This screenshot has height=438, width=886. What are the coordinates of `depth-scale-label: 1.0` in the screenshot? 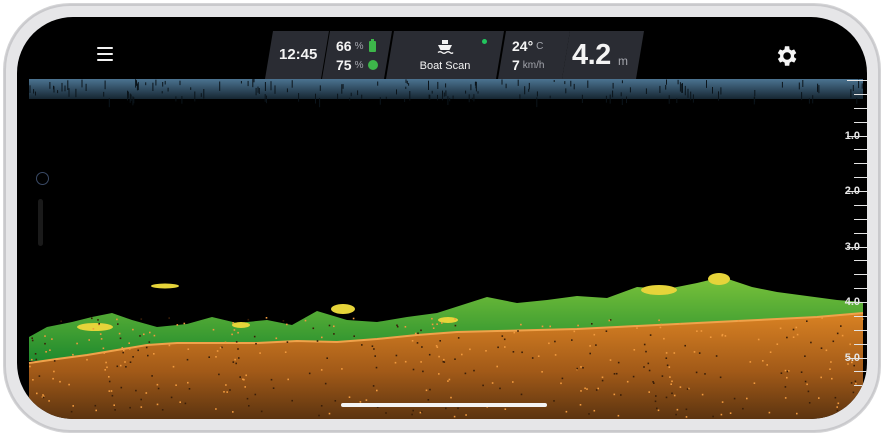 It's located at (852, 135).